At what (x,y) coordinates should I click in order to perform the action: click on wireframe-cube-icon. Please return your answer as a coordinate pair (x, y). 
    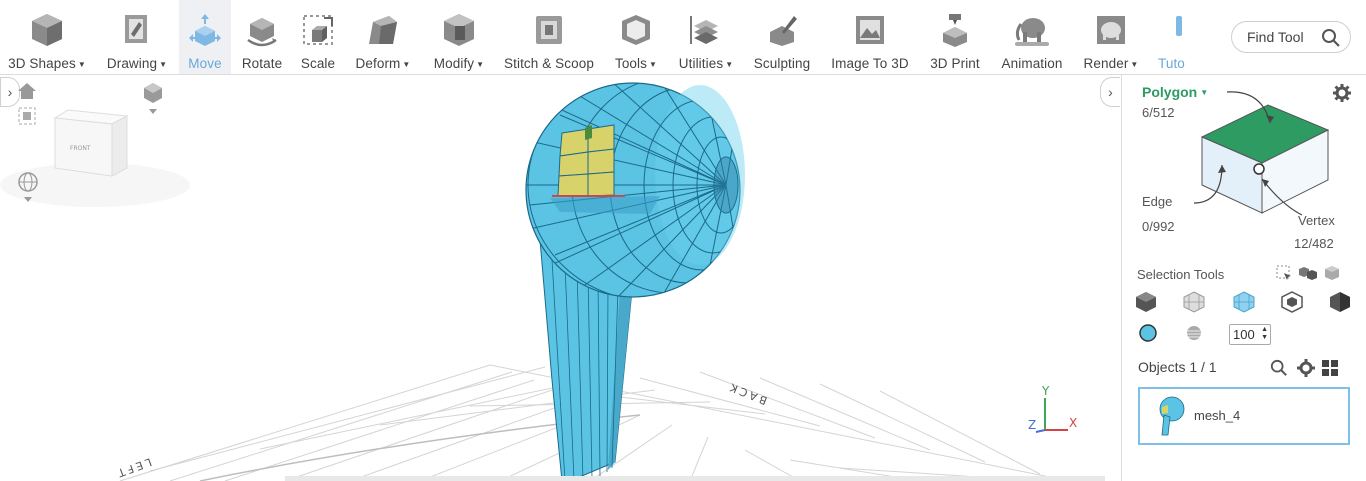
    Looking at the image, I should click on (1194, 302).